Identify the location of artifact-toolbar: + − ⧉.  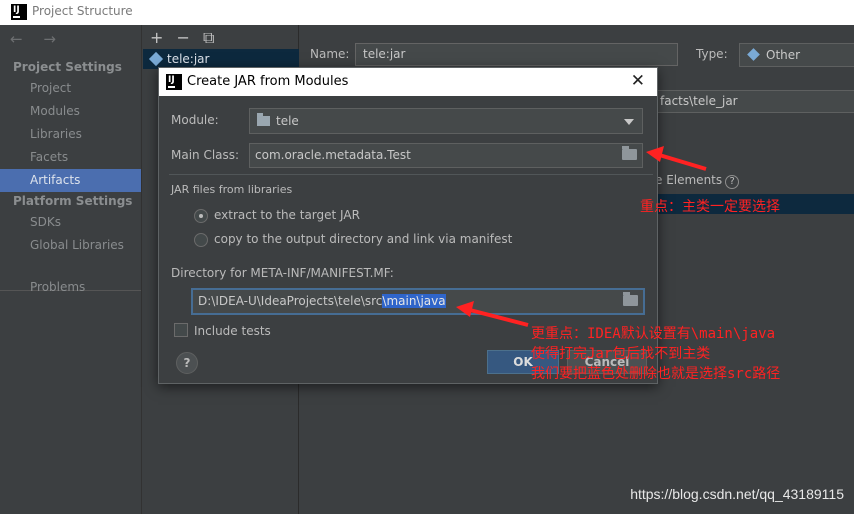
(186, 38).